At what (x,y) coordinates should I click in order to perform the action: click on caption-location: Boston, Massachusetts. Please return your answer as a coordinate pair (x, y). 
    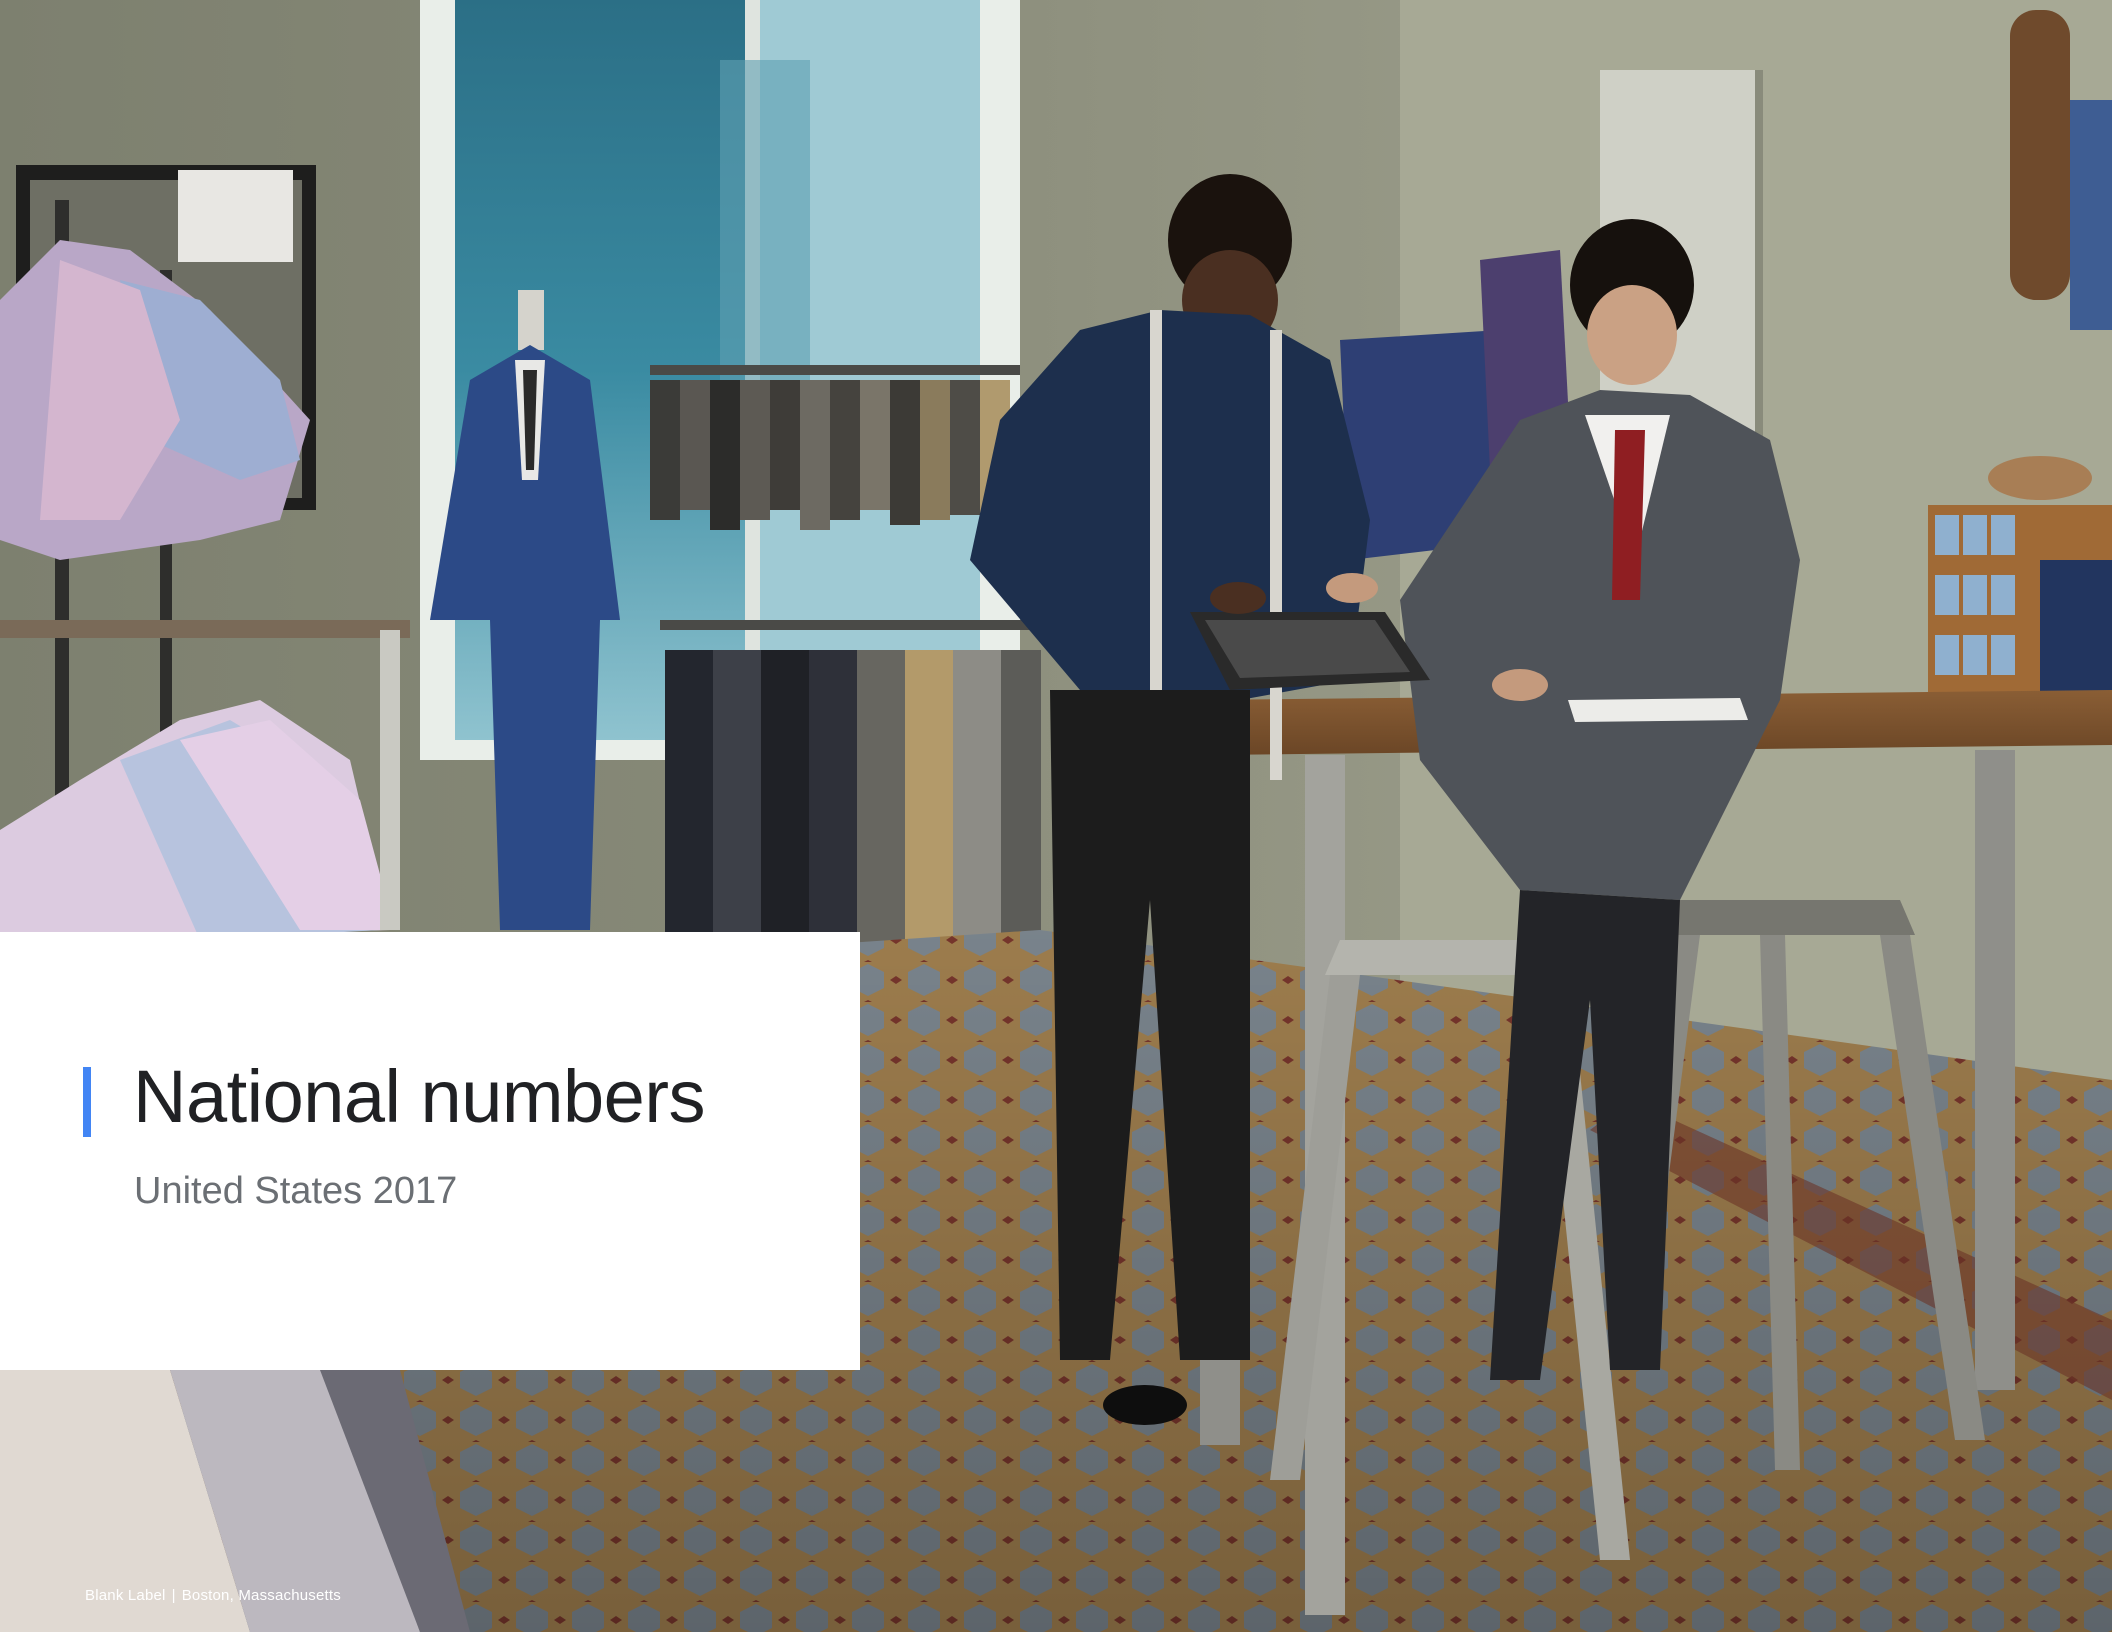
    Looking at the image, I should click on (261, 1595).